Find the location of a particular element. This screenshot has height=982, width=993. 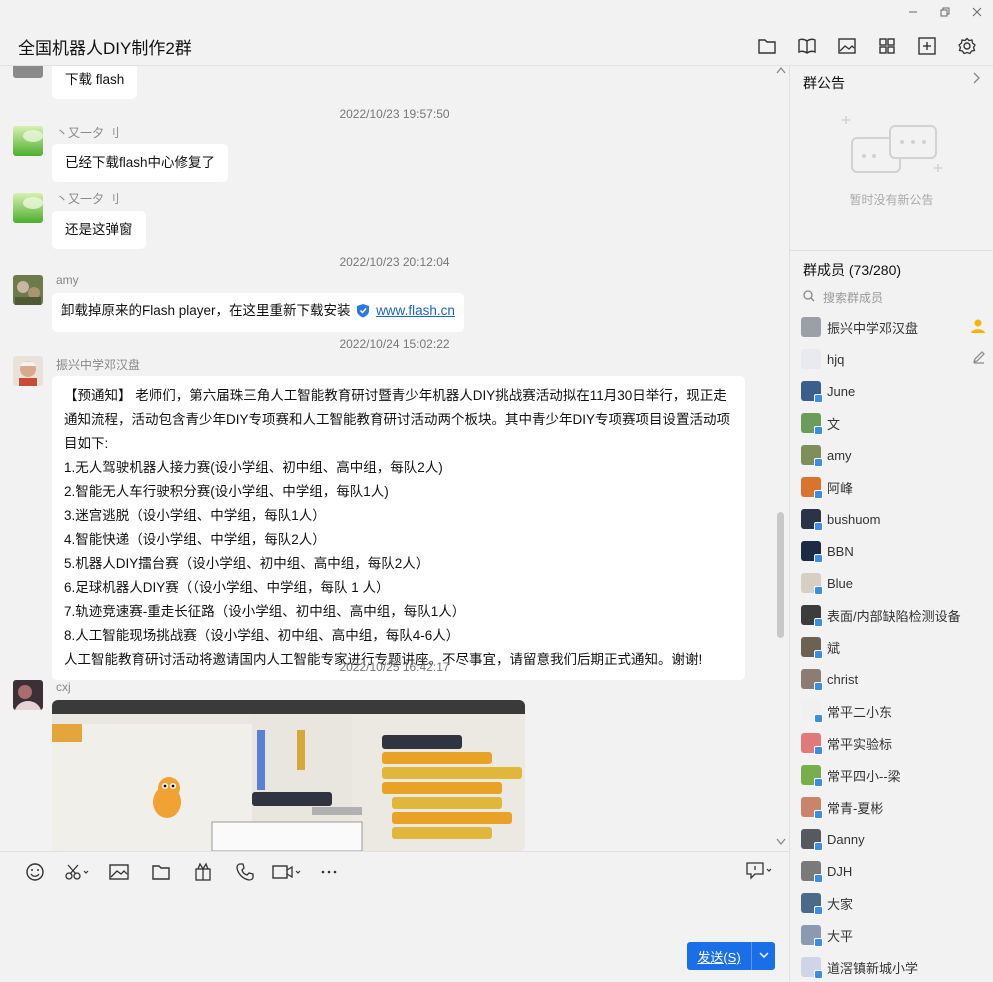

scroll-down-icon is located at coordinates (781, 843).